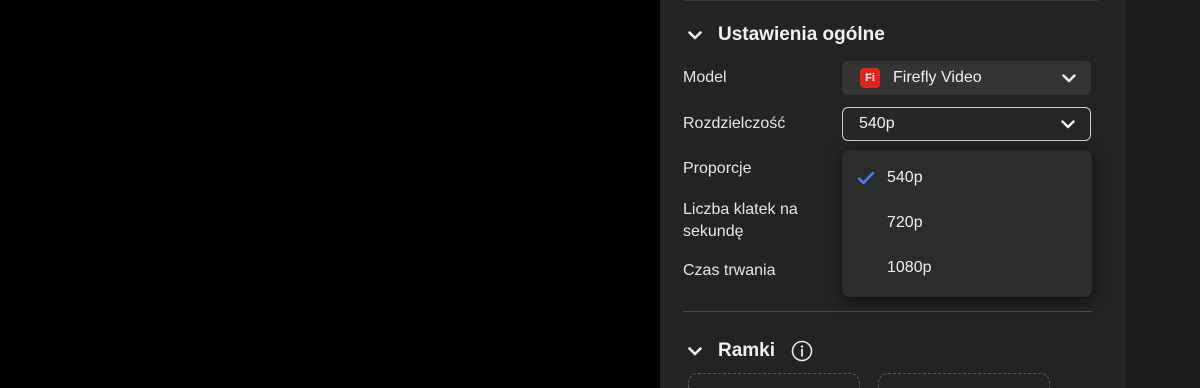 The width and height of the screenshot is (1200, 388). Describe the element at coordinates (801, 34) in the screenshot. I see `section-title: Ustawienia ogólne` at that location.